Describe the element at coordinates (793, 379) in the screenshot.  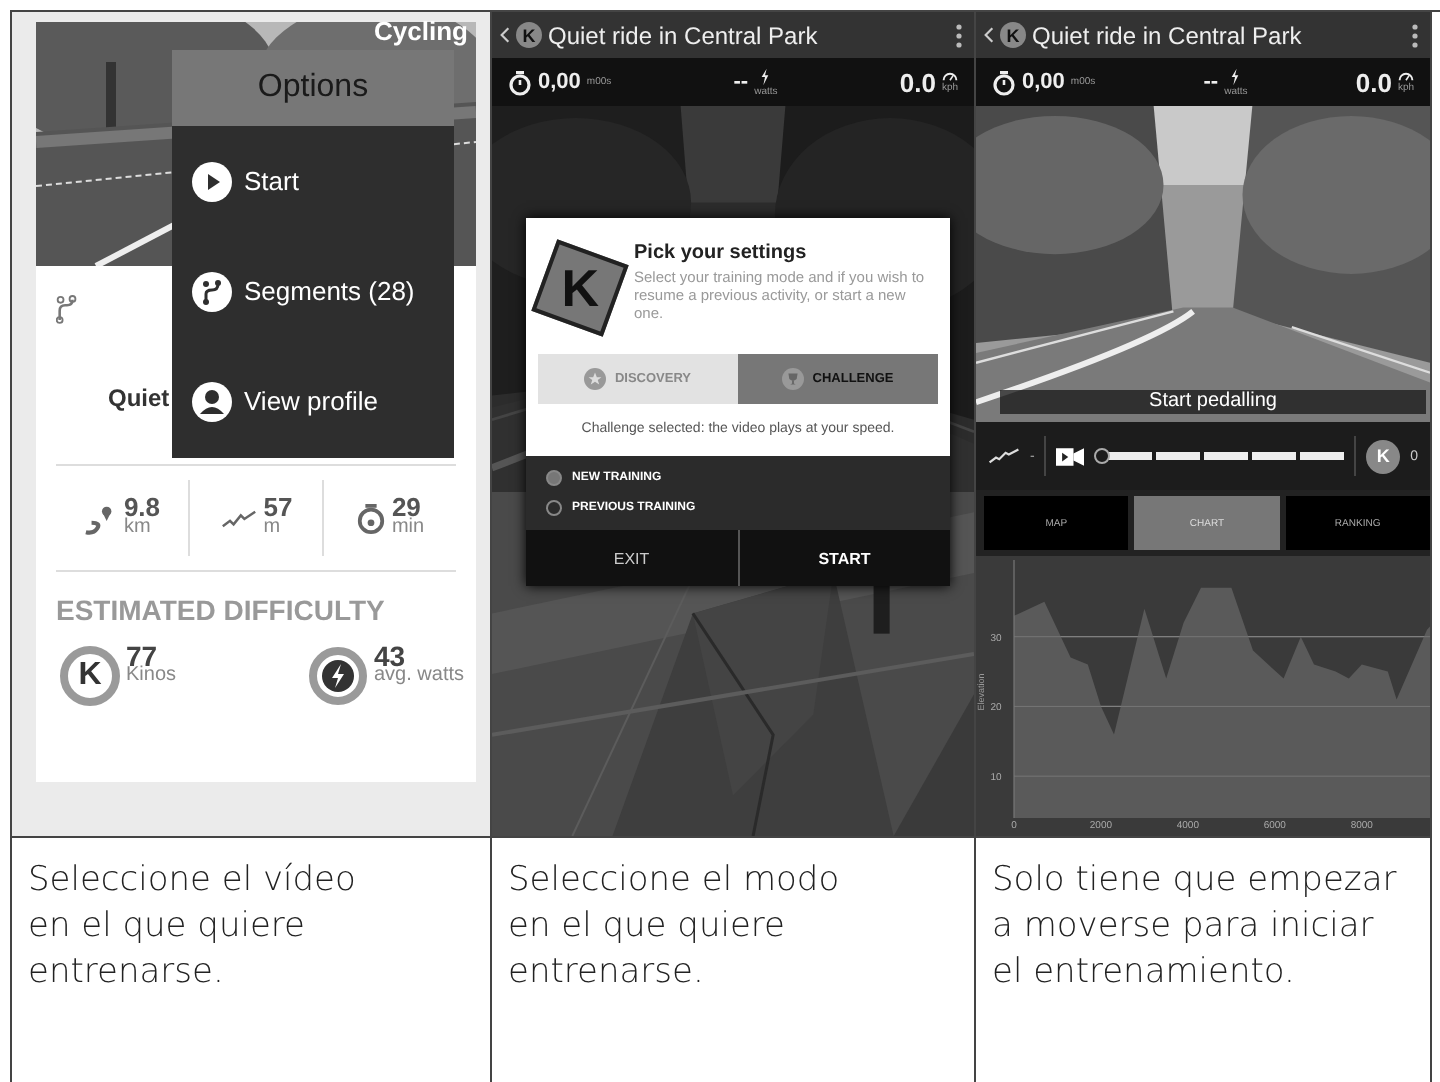
I see `trophy-icon` at that location.